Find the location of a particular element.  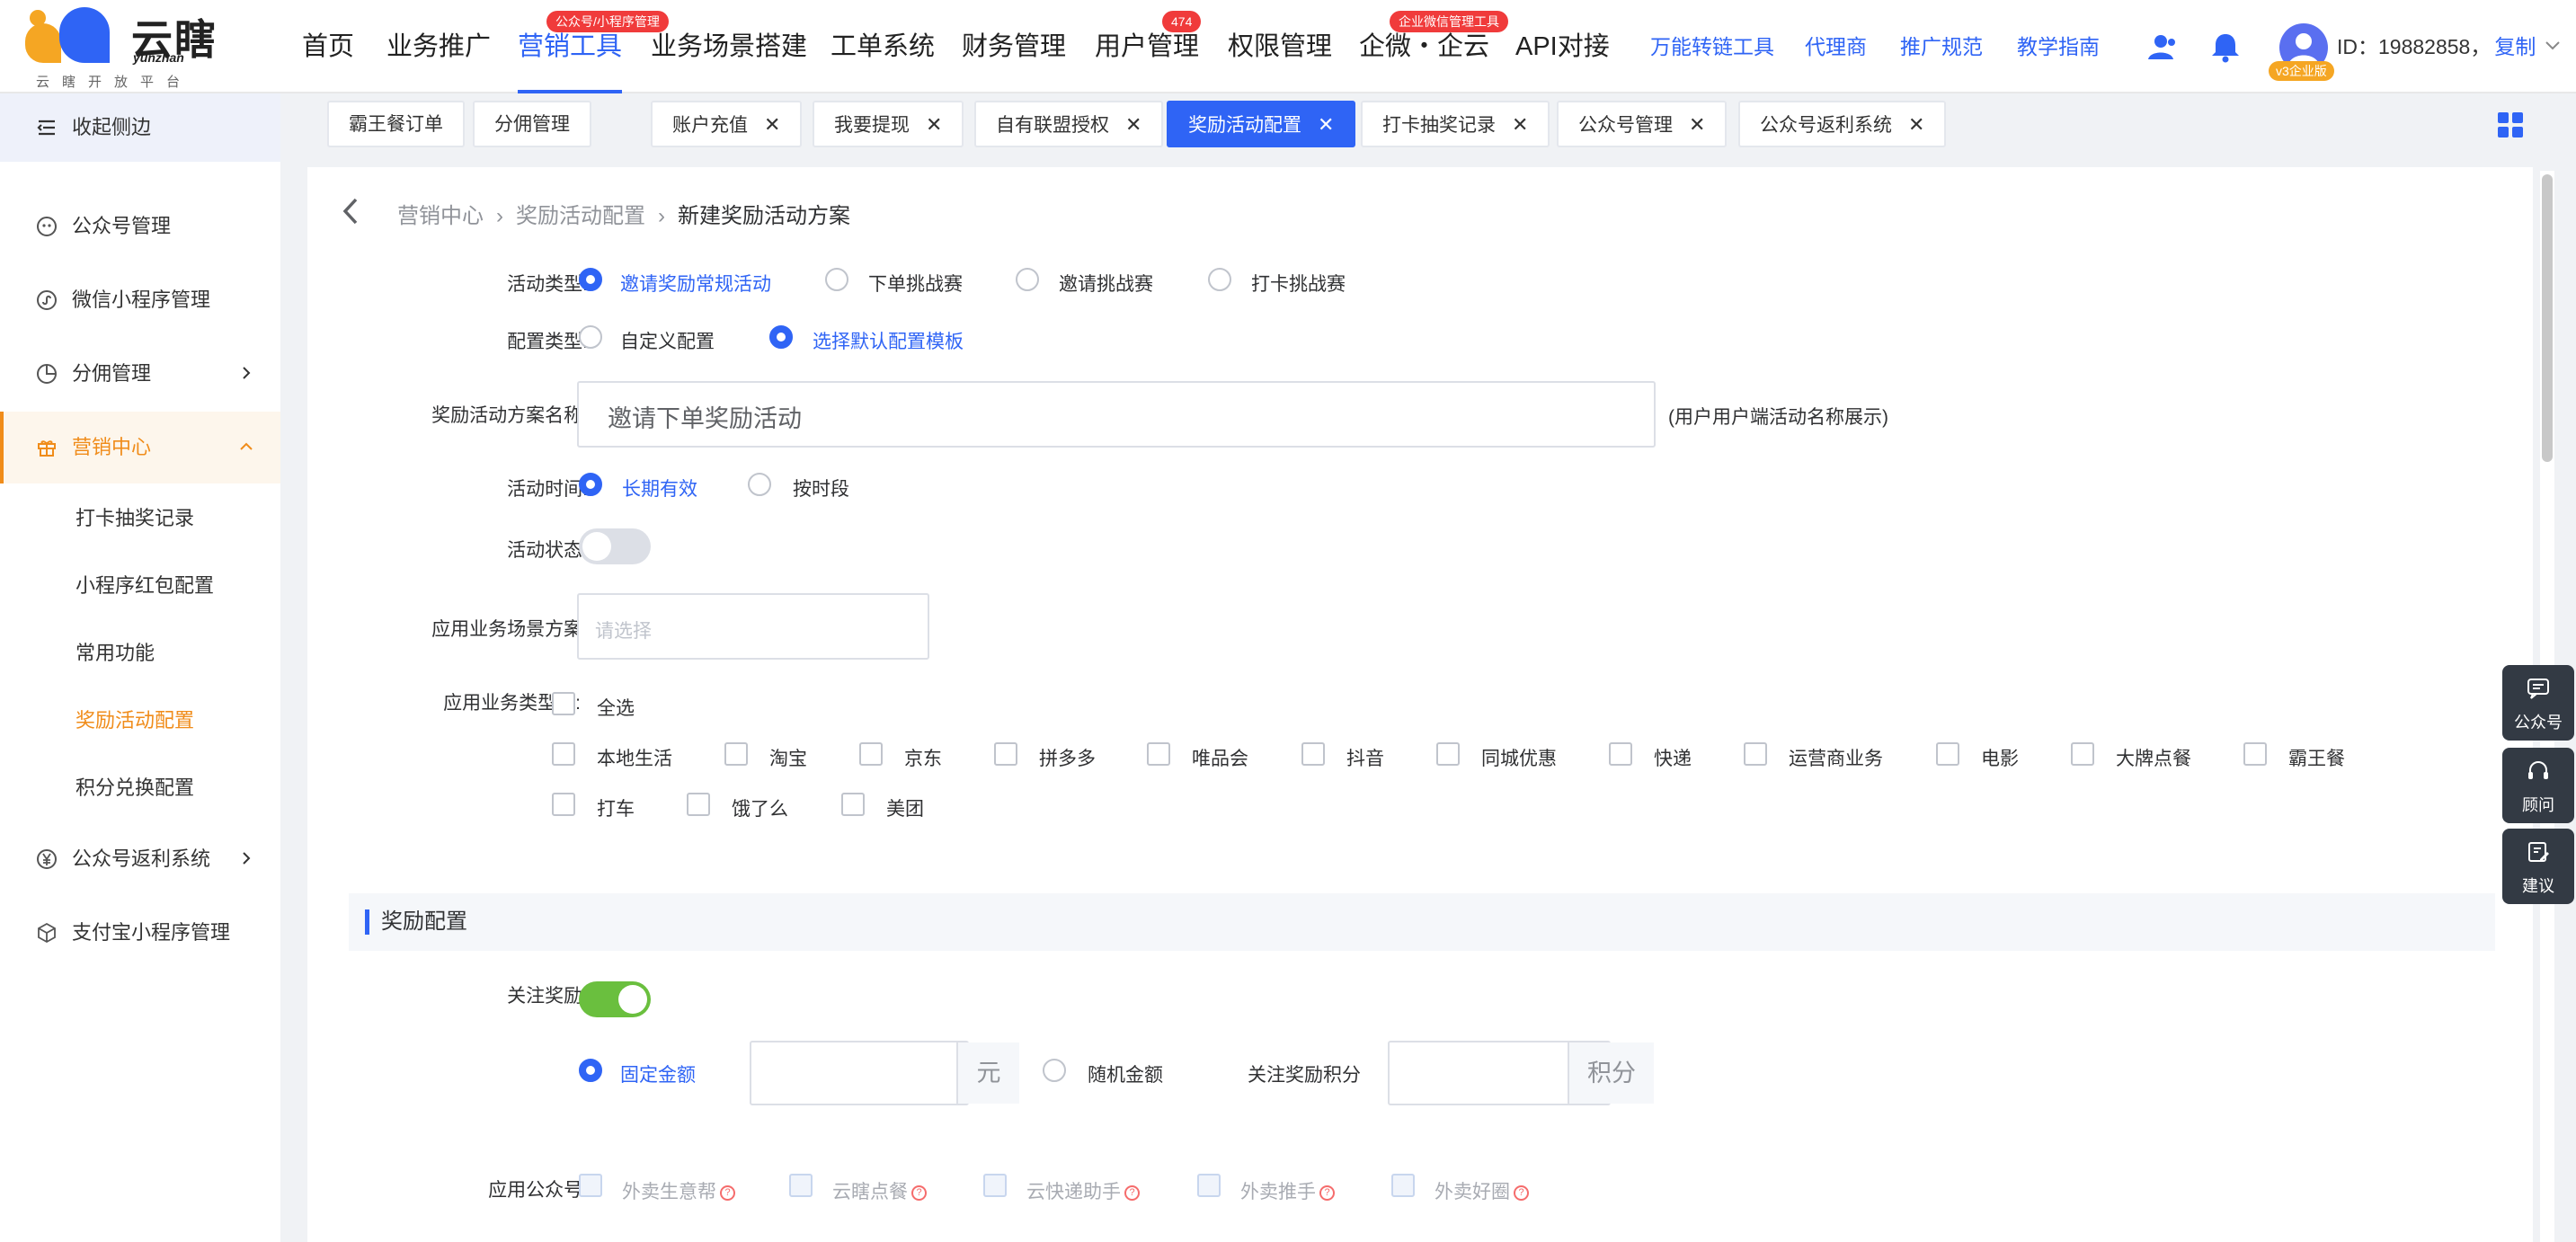

nav-home: 首页 is located at coordinates (328, 46).